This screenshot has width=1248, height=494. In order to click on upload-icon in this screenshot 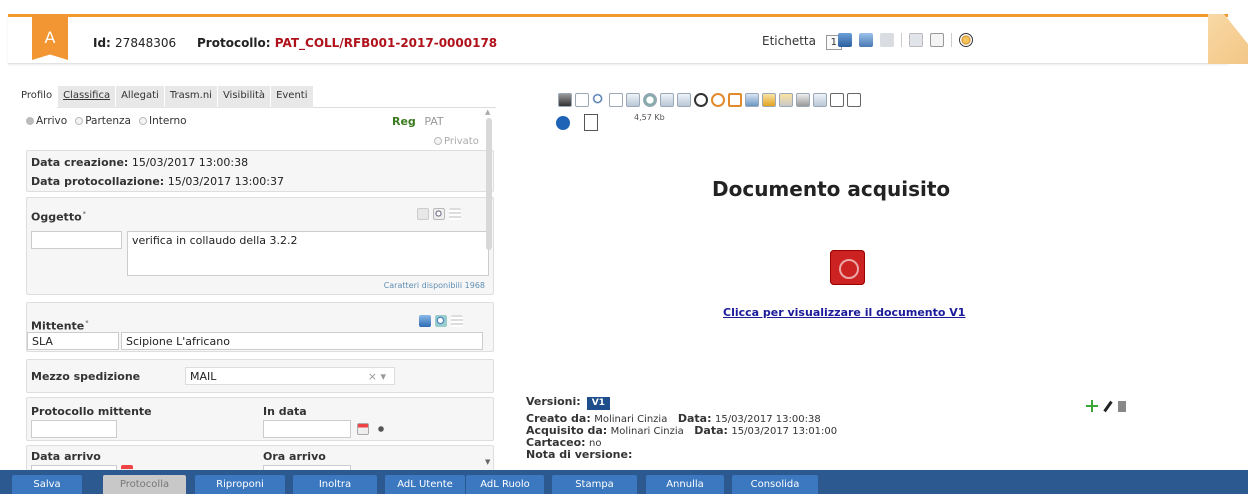, I will do `click(565, 100)`.